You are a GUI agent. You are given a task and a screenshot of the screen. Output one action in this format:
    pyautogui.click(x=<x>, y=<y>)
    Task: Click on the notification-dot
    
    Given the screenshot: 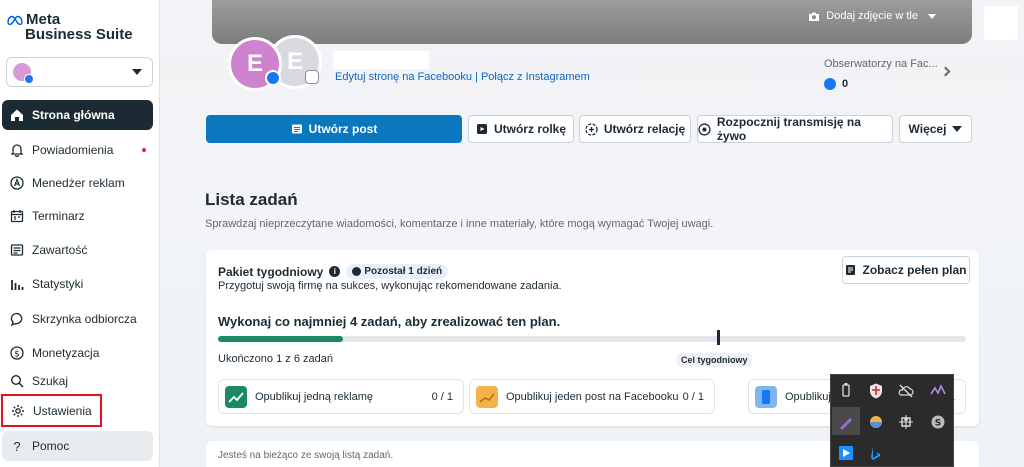 What is the action you would take?
    pyautogui.click(x=144, y=150)
    